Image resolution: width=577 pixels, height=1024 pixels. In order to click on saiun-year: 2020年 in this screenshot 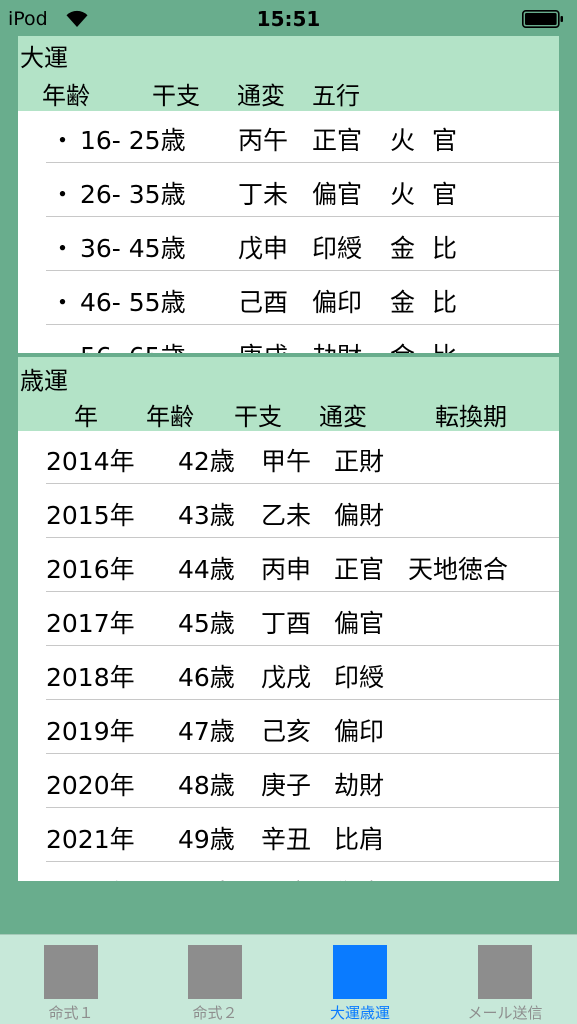, I will do `click(90, 785)`.